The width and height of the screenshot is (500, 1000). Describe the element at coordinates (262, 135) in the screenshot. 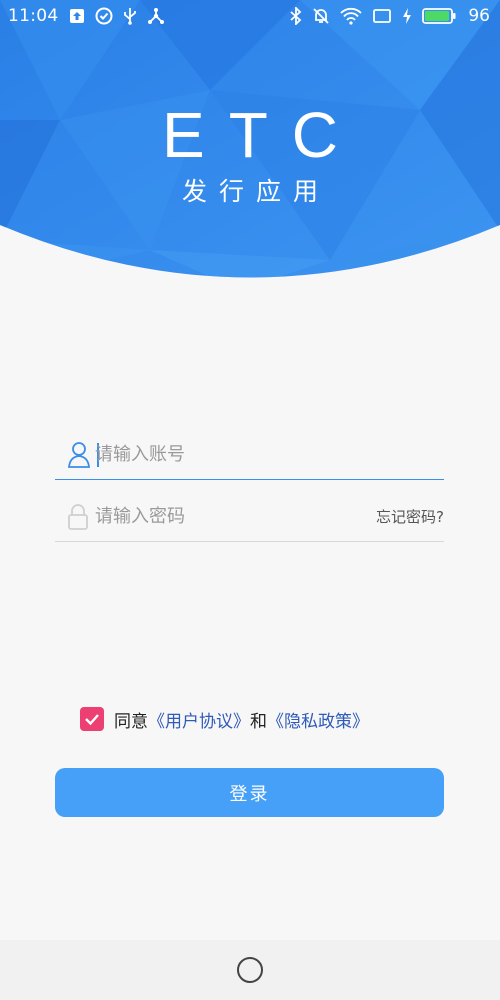

I see `app-title: ETC` at that location.